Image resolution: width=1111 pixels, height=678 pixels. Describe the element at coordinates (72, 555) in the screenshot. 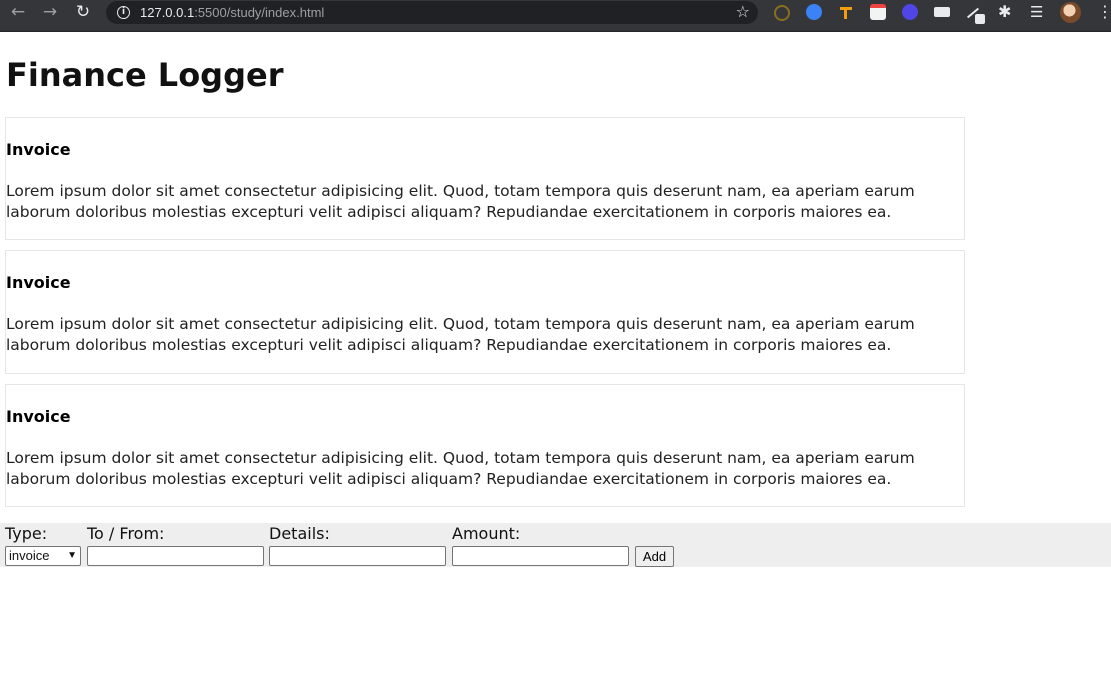

I see `chevron-down-icon: ▼` at that location.